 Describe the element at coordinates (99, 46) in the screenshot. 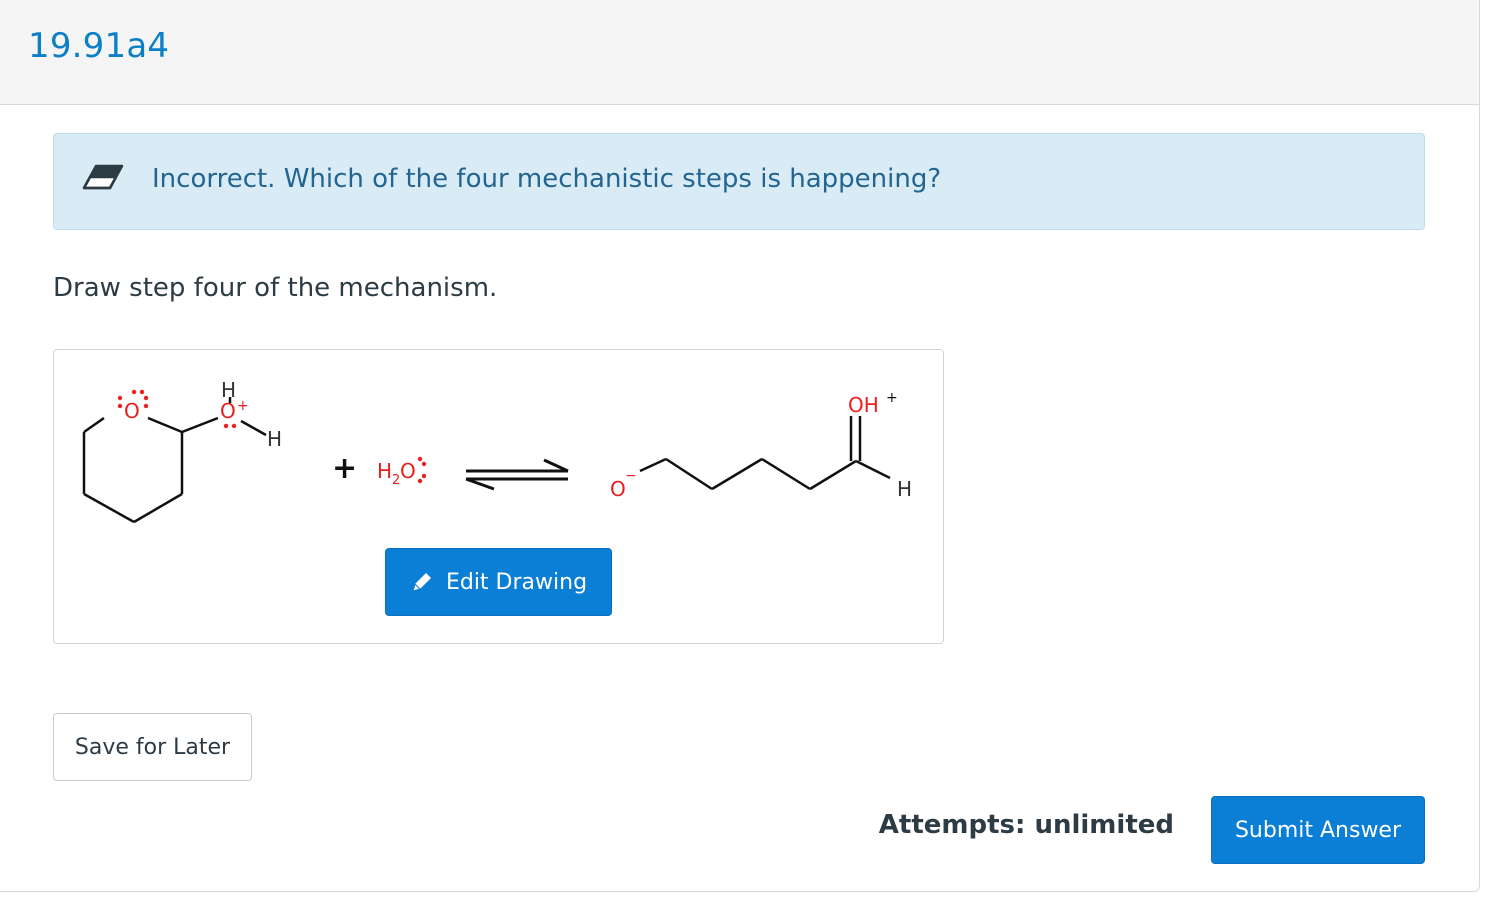

I see `question-title: 19.91a4` at that location.